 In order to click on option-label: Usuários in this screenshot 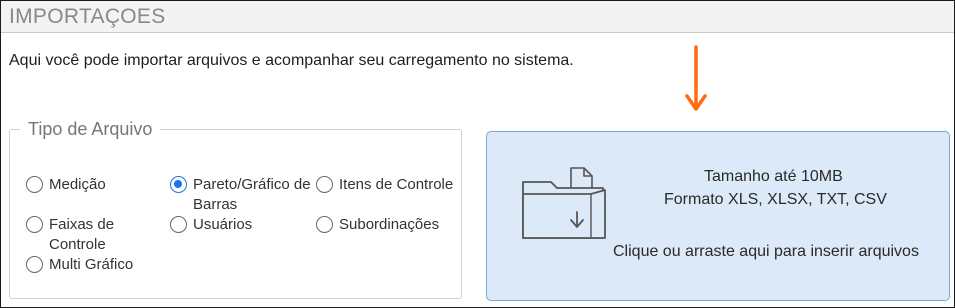, I will do `click(223, 224)`.